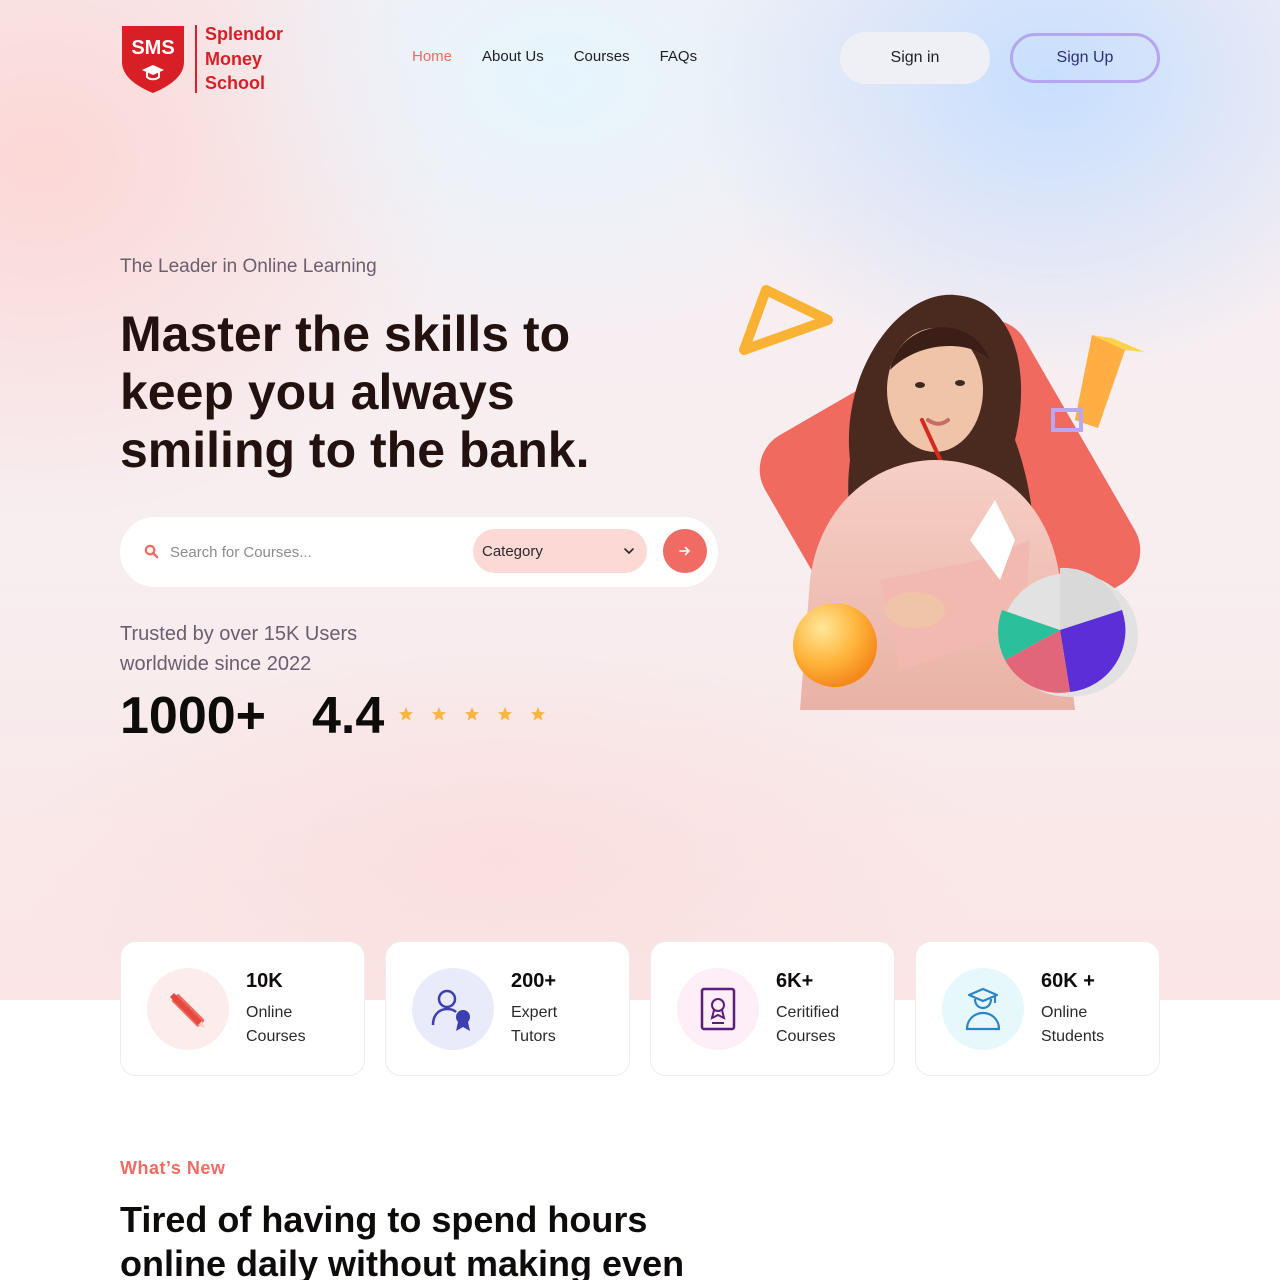 The height and width of the screenshot is (1280, 1280). What do you see at coordinates (602, 56) in the screenshot?
I see `nav-courses: Courses` at bounding box center [602, 56].